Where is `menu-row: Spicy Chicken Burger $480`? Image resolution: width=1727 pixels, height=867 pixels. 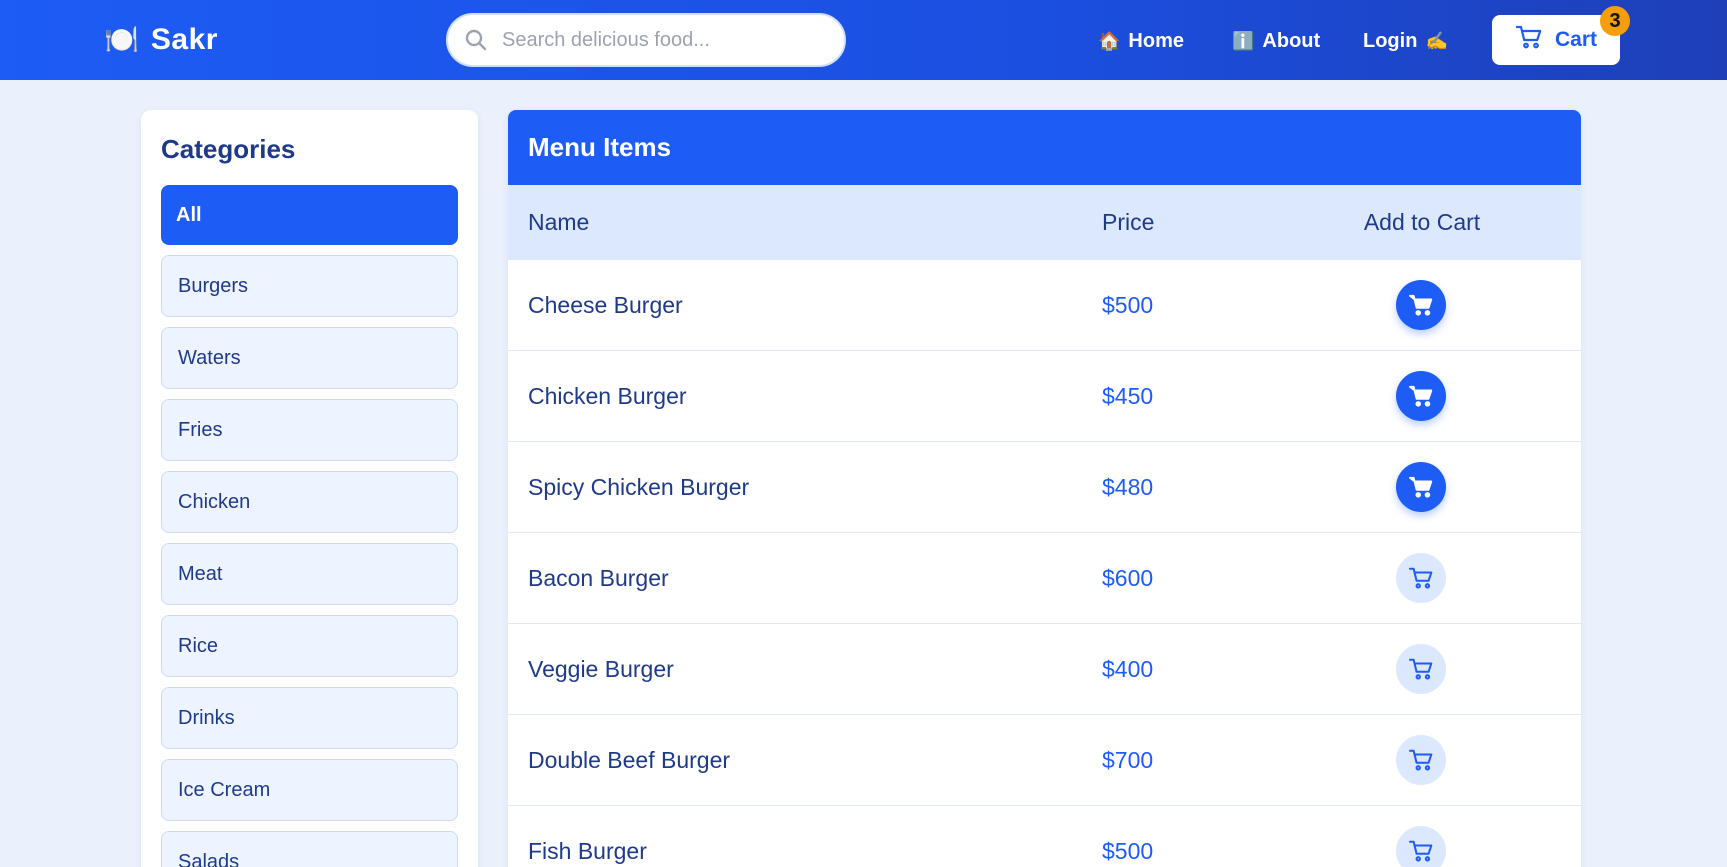
menu-row: Spicy Chicken Burger $480 is located at coordinates (1044, 487).